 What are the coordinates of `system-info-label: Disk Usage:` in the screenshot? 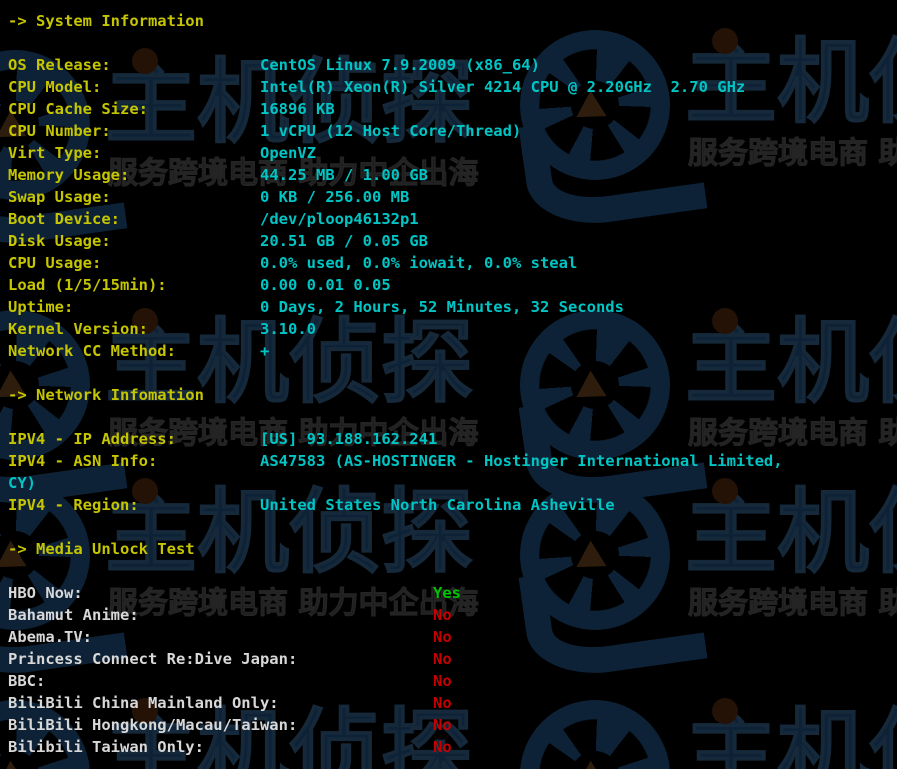 It's located at (59, 241).